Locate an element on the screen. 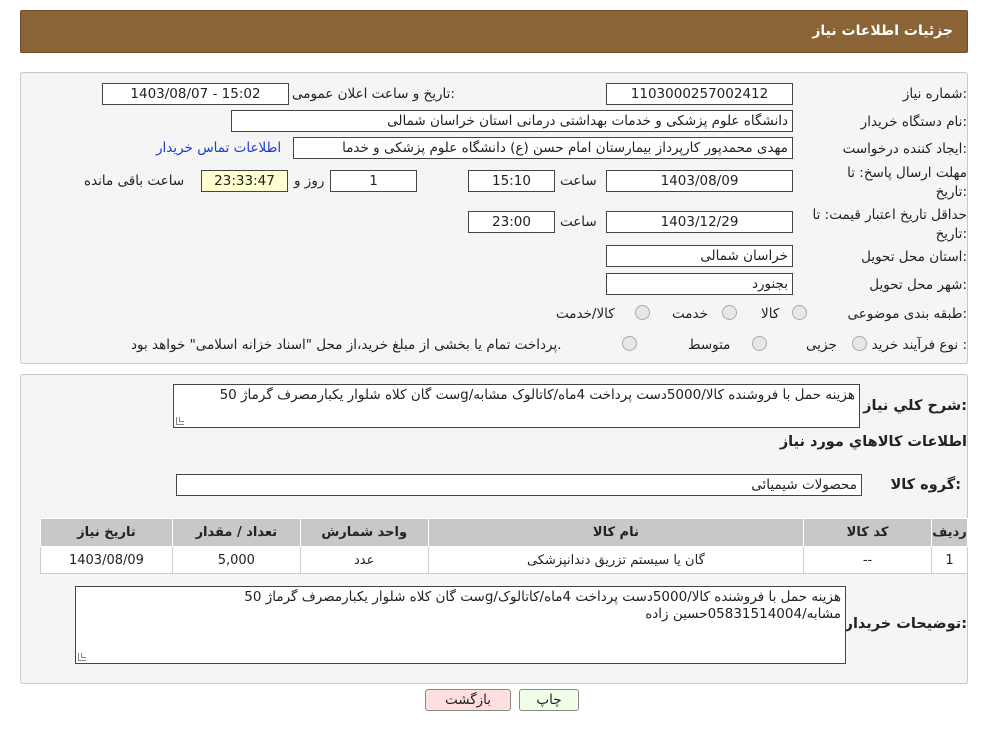  items-section-title: اطلاعات کالاهاي مورد نياز is located at coordinates (873, 442).